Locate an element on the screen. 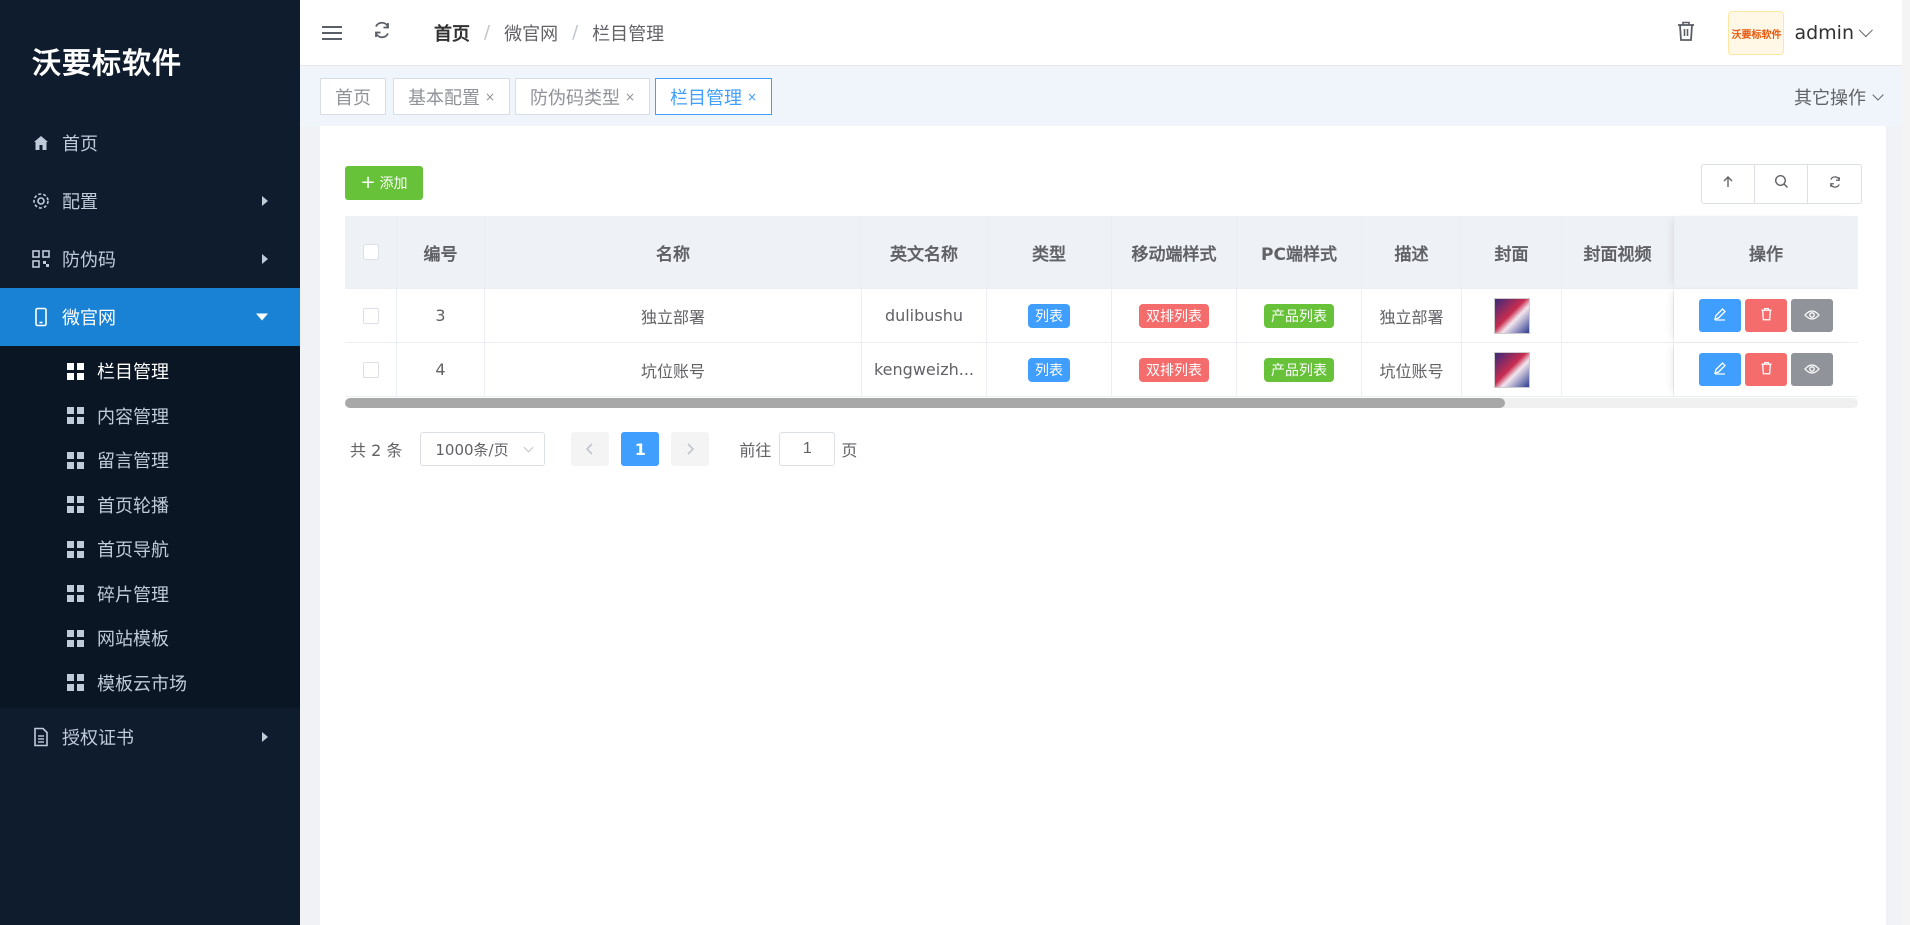  cell-mobile-style: 双排列表 is located at coordinates (1174, 369).